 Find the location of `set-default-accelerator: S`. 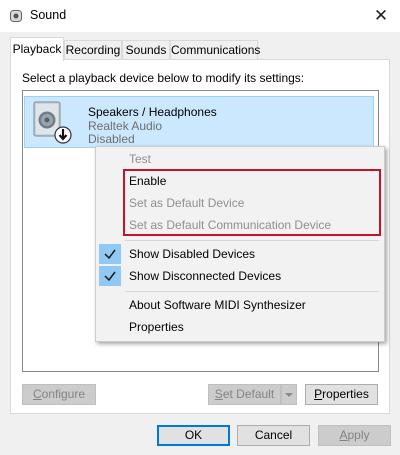

set-default-accelerator: S is located at coordinates (218, 394).